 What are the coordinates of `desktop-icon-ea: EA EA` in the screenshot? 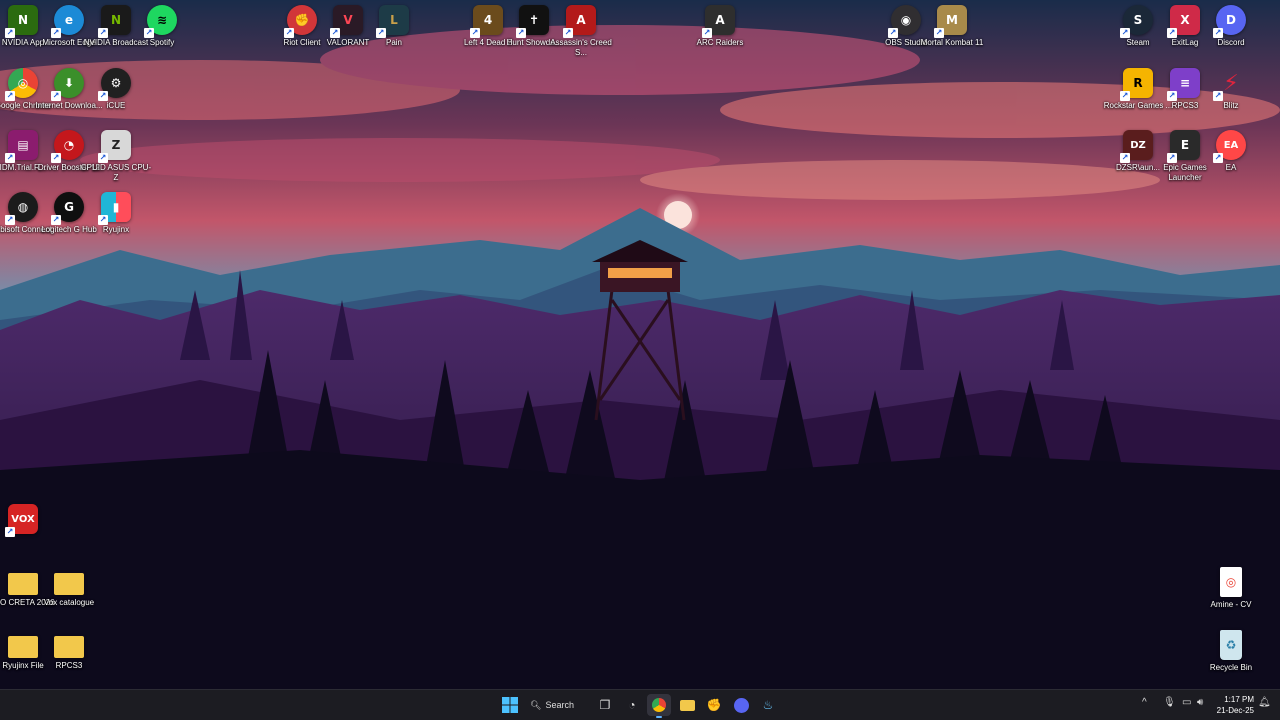 It's located at (1231, 160).